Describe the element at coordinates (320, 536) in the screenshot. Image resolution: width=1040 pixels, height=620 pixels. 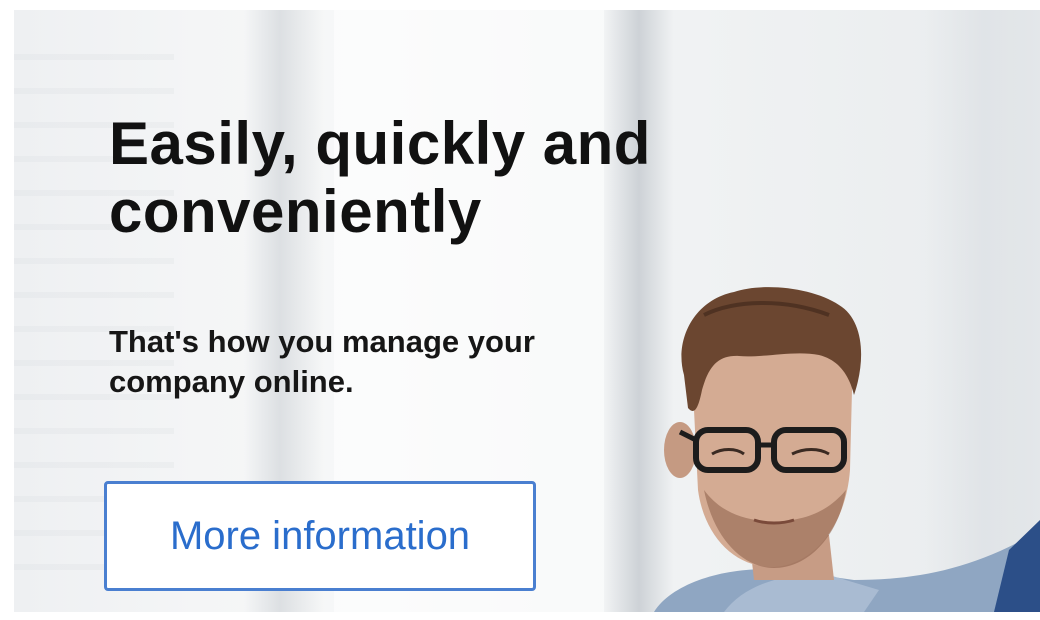
I see `more-information-button: More information` at that location.